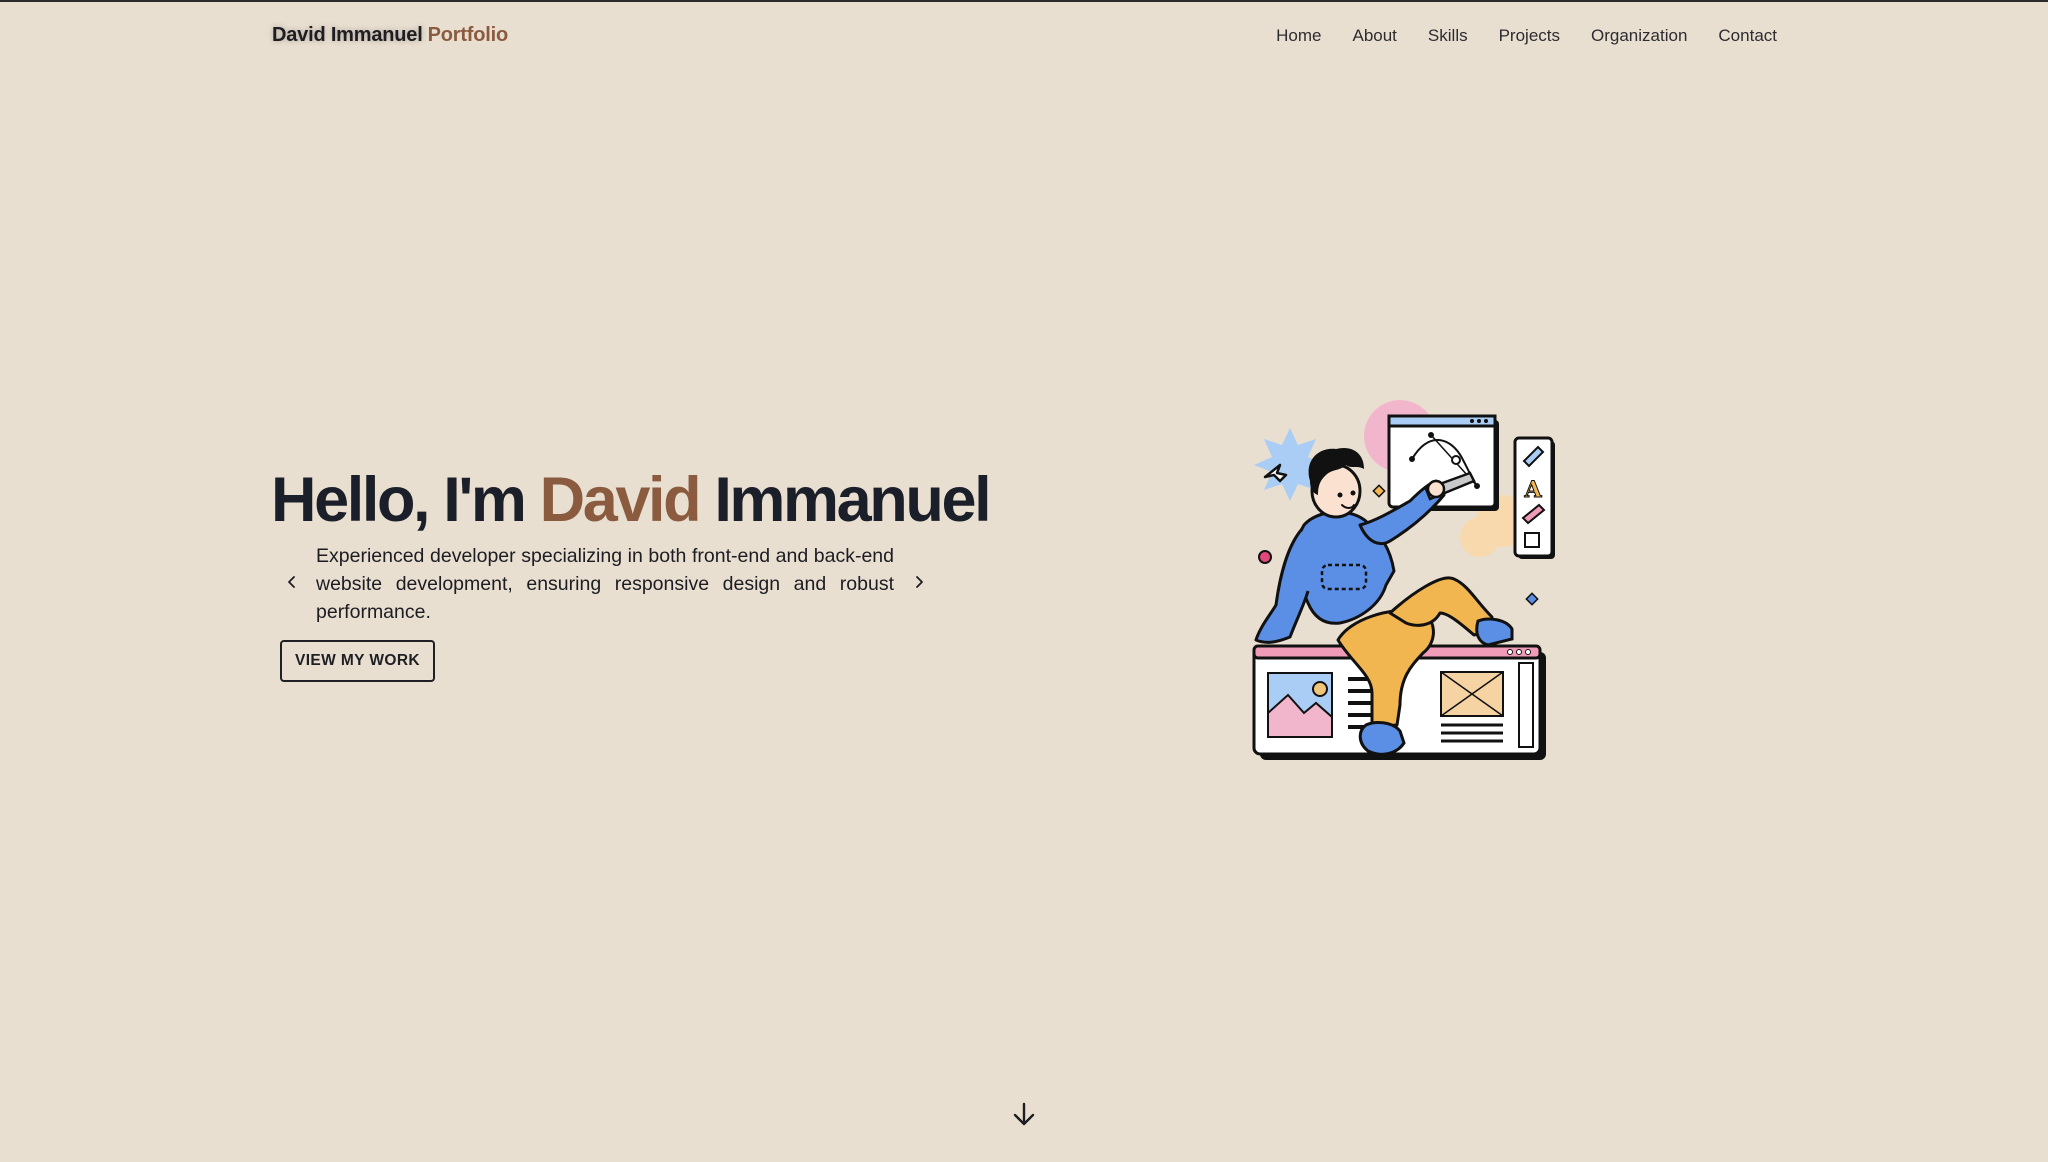  Describe the element at coordinates (399, 500) in the screenshot. I see `hero-title-prefix: Hello, I'm` at that location.